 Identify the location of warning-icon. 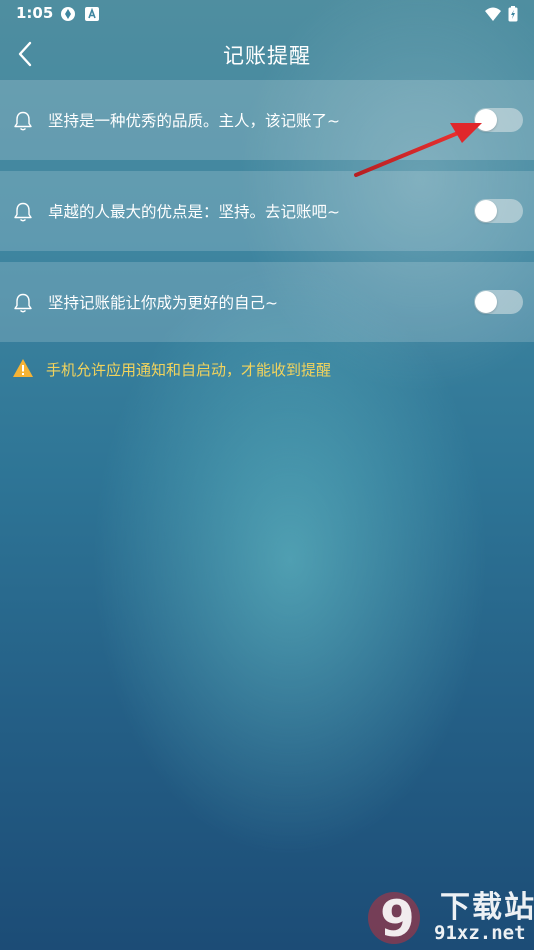
(23, 368).